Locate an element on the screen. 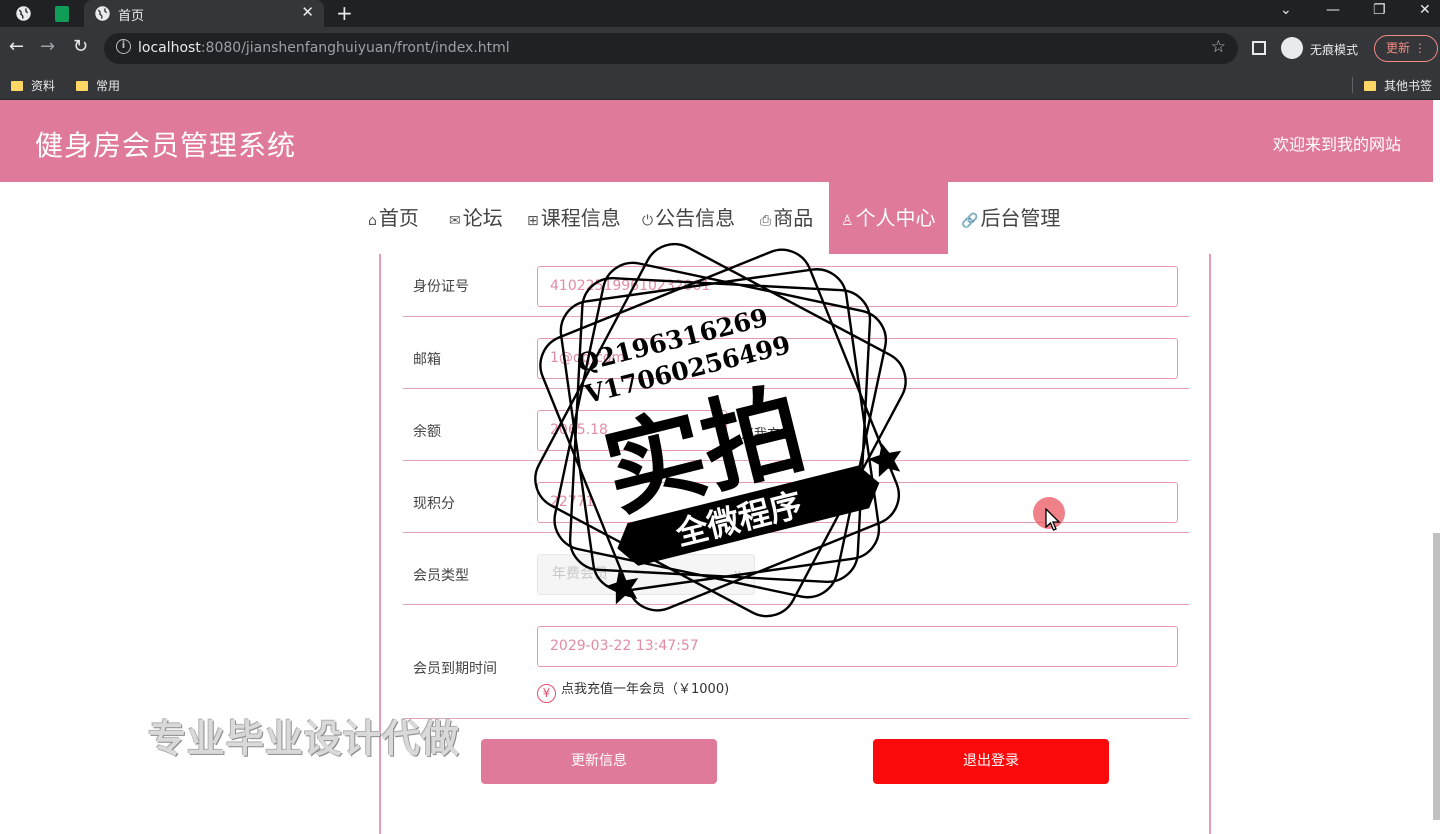 The height and width of the screenshot is (834, 1440). mail-icon: ✉ is located at coordinates (455, 221).